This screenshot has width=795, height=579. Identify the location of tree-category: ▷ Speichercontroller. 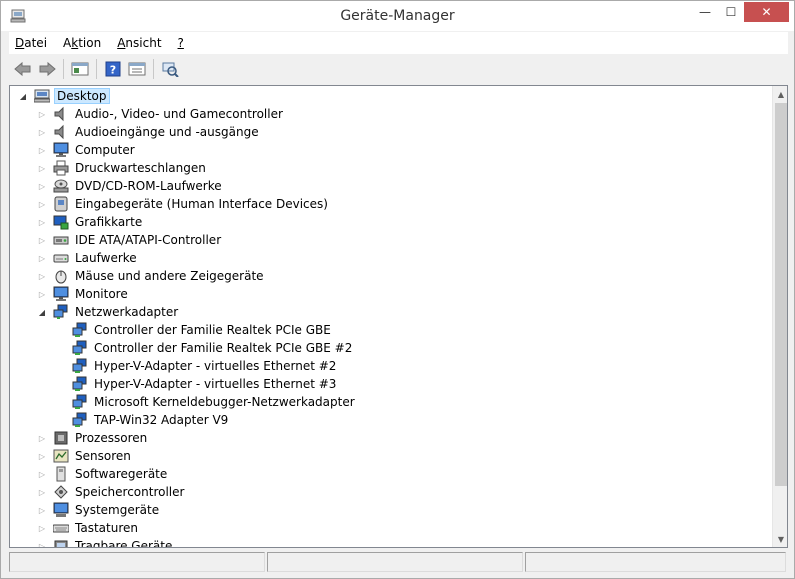
(111, 492).